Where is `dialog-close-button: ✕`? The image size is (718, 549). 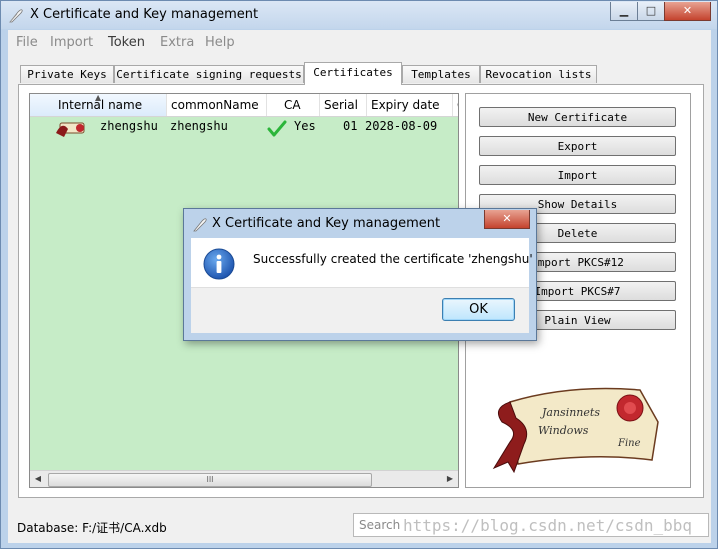 dialog-close-button: ✕ is located at coordinates (507, 219).